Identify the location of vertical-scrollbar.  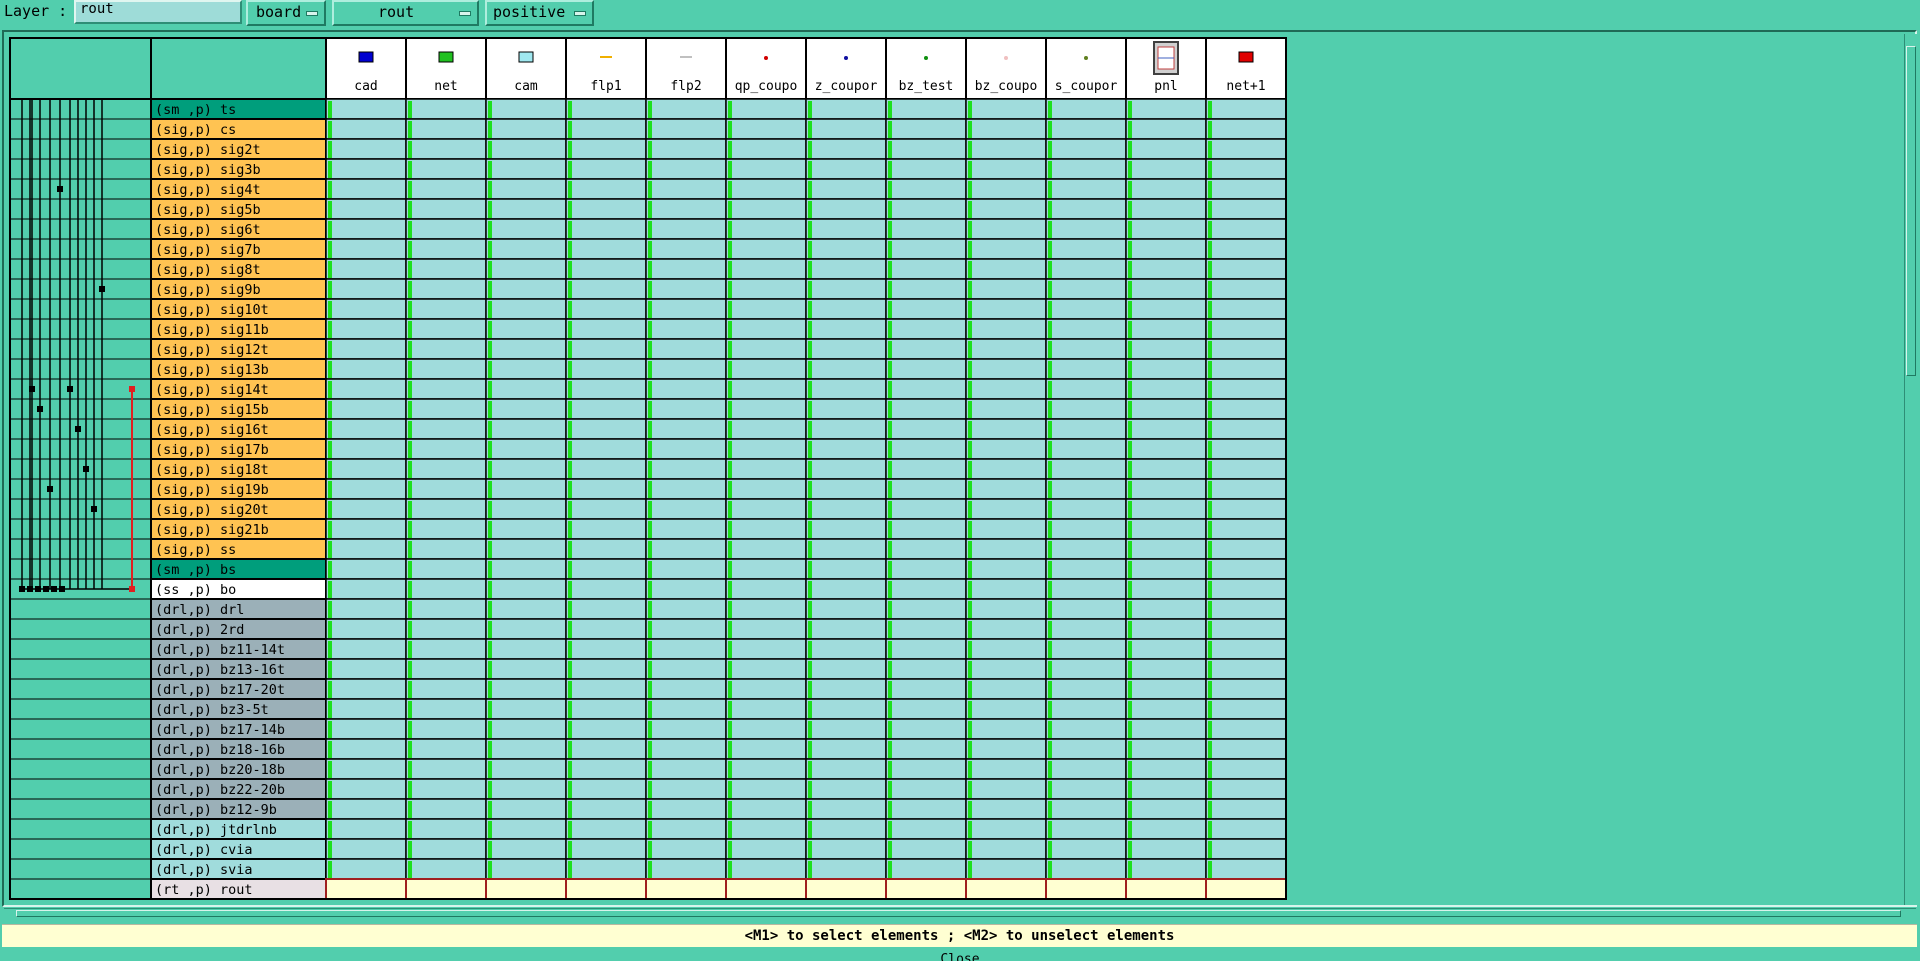
(1911, 469).